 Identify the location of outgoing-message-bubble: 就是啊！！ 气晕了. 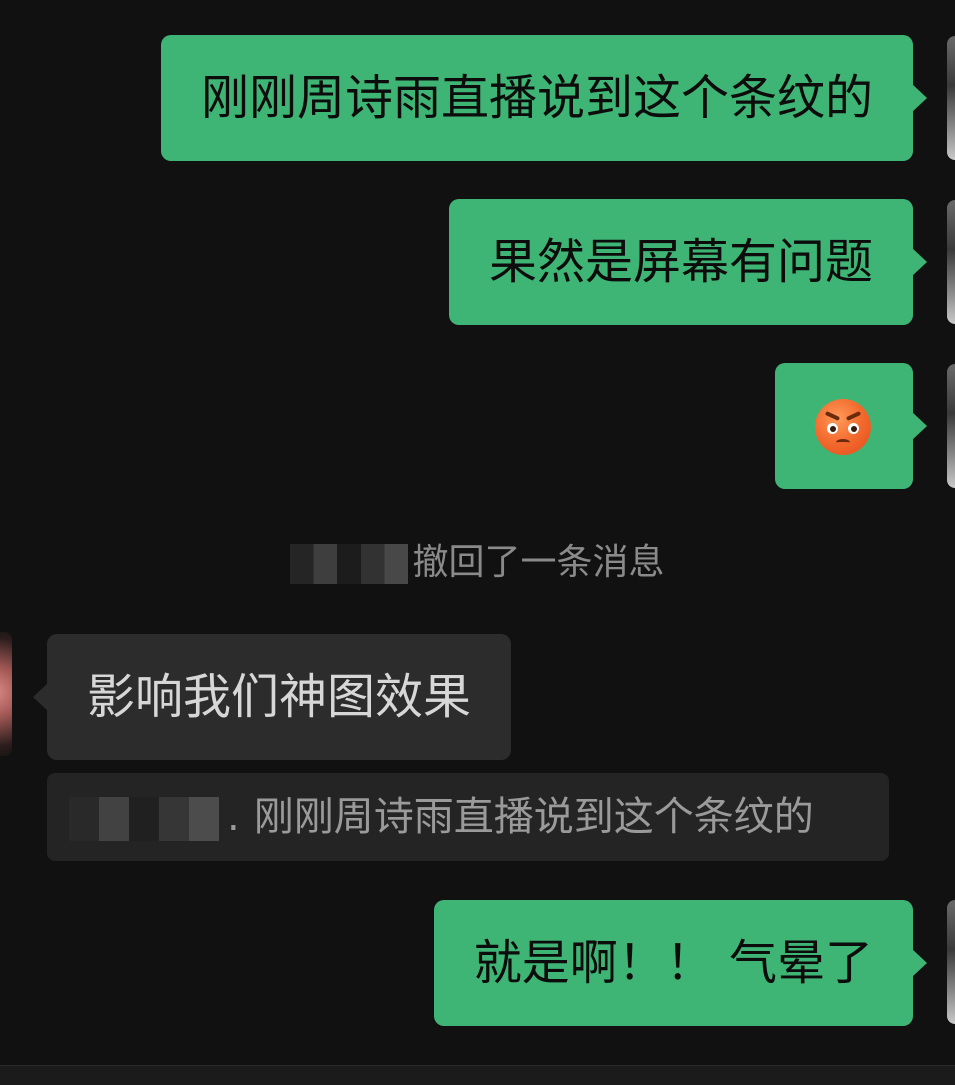
(680, 963).